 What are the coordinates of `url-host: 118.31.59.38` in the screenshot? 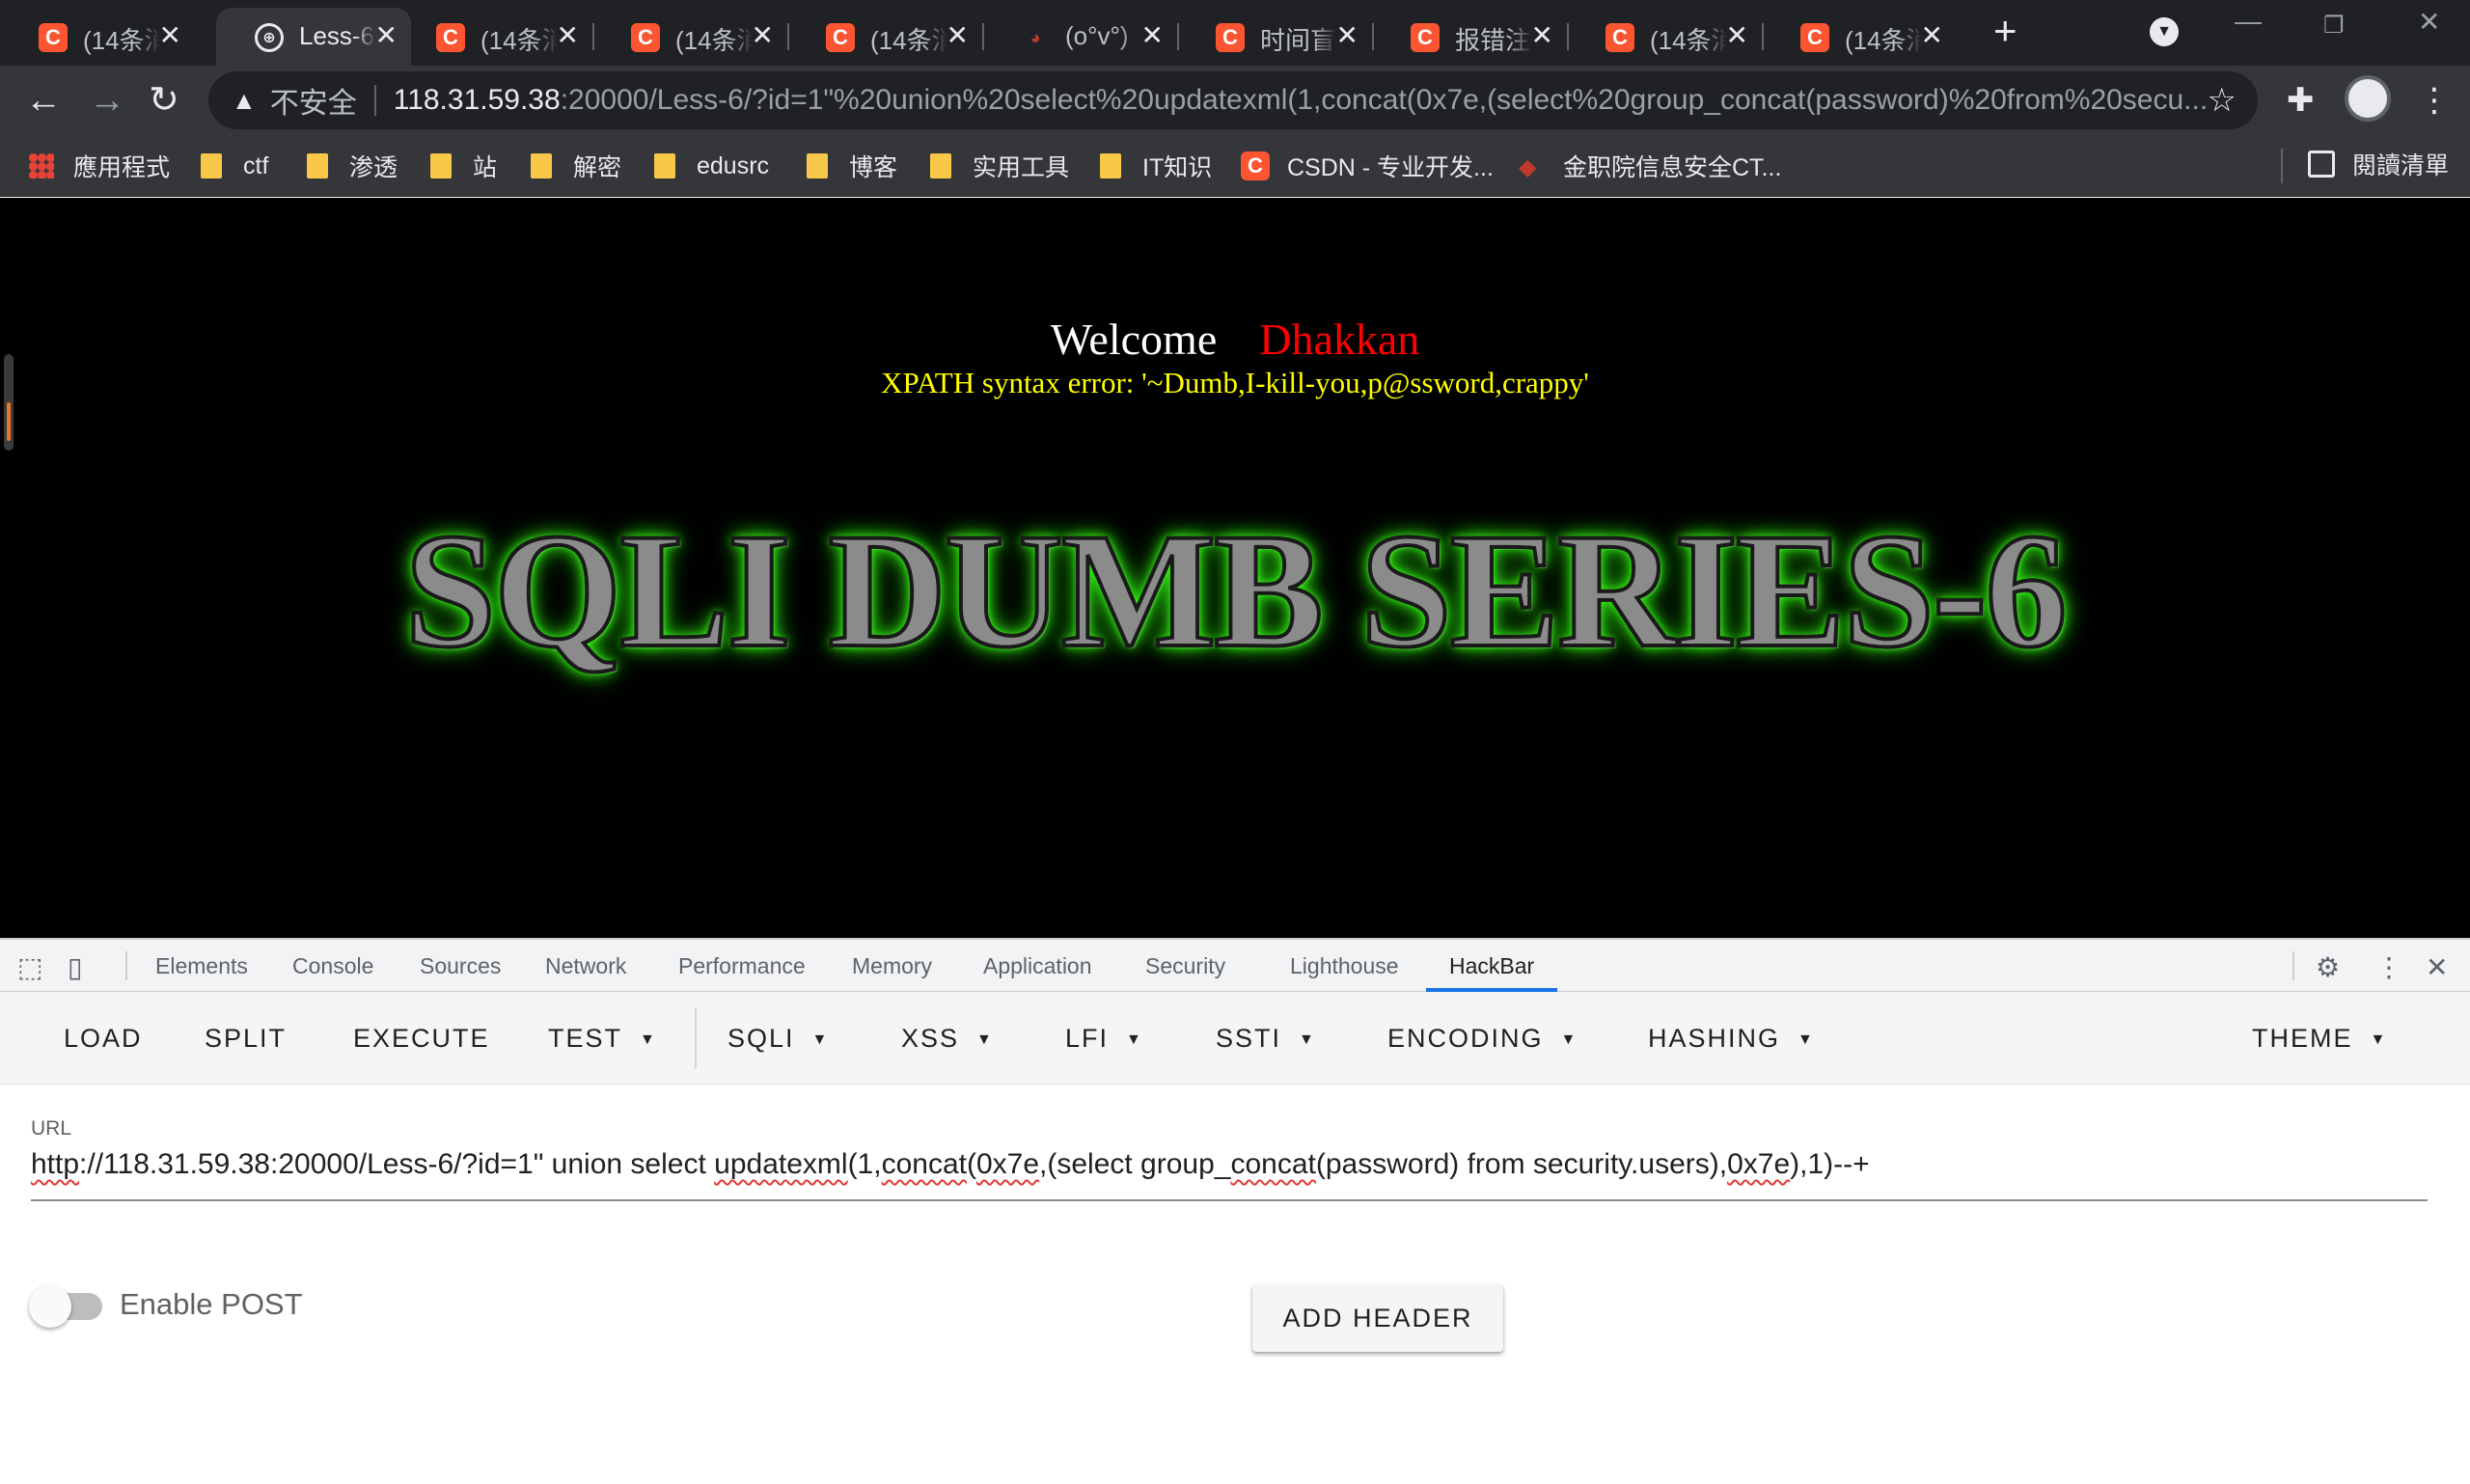 It's located at (477, 100).